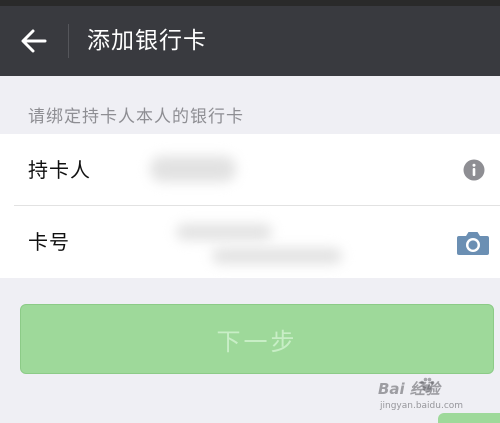  Describe the element at coordinates (474, 170) in the screenshot. I see `info-icon` at that location.